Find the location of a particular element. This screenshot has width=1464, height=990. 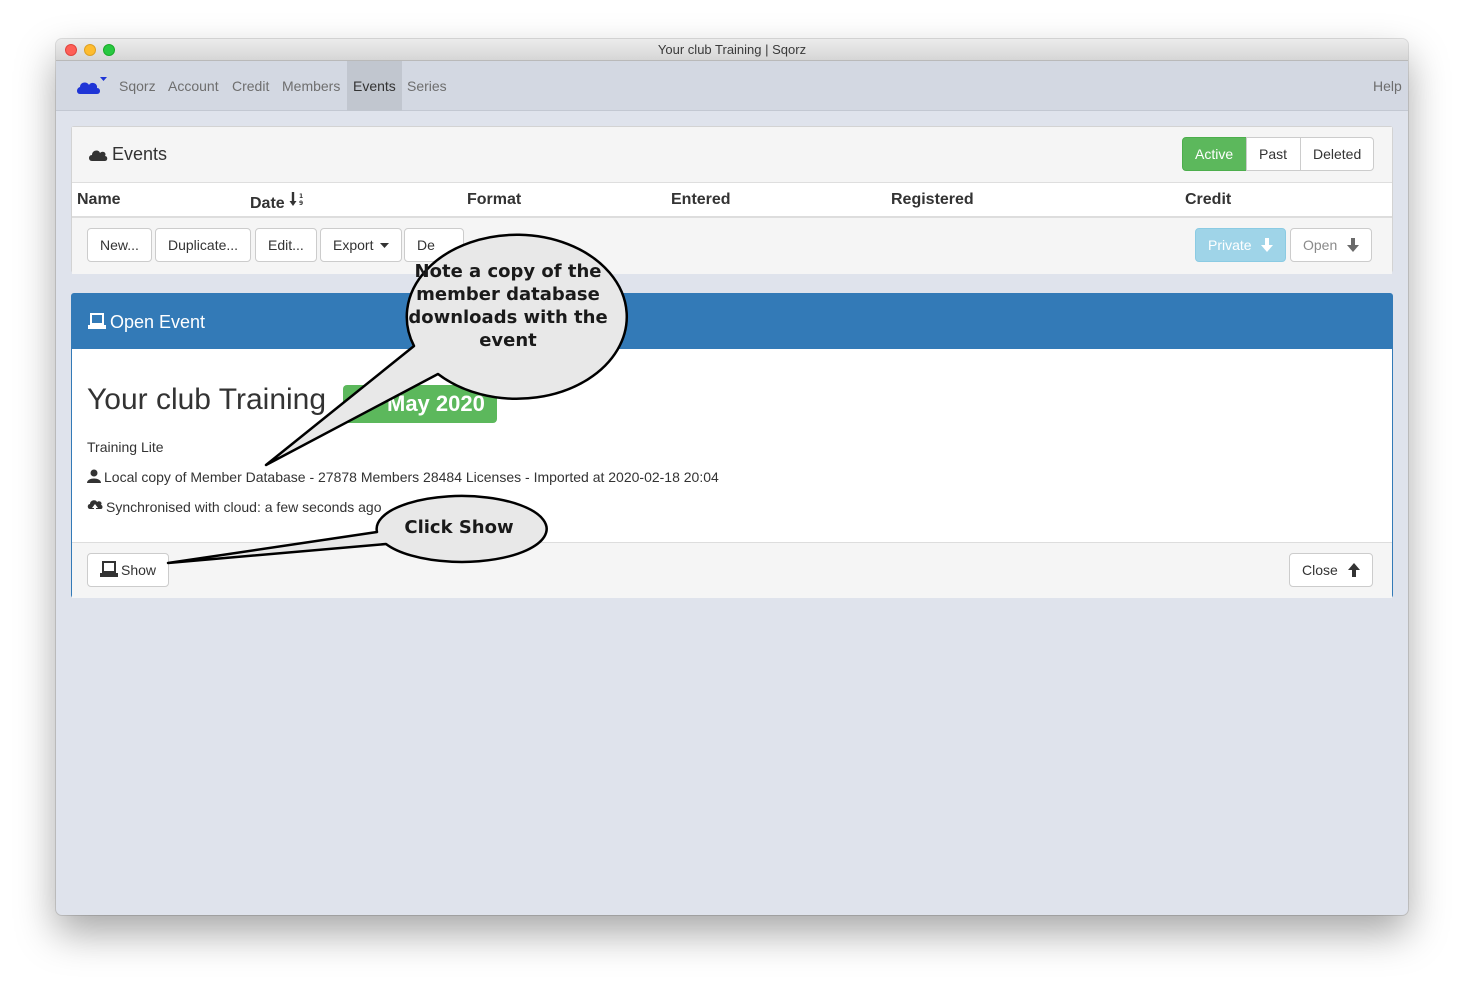

col-format: Format is located at coordinates (494, 200).